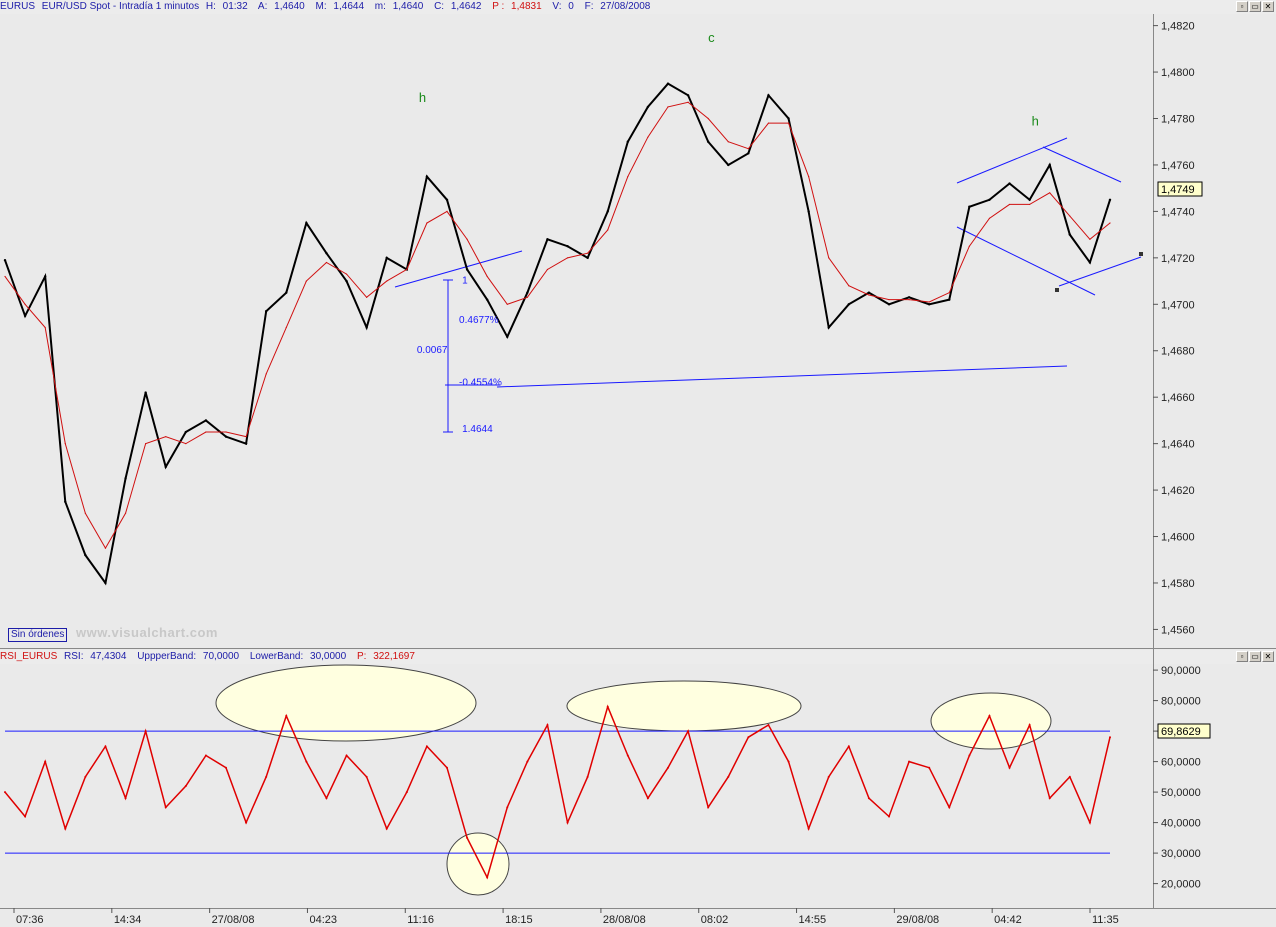  Describe the element at coordinates (465, 280) in the screenshot. I see `chart-annotation: 1` at that location.